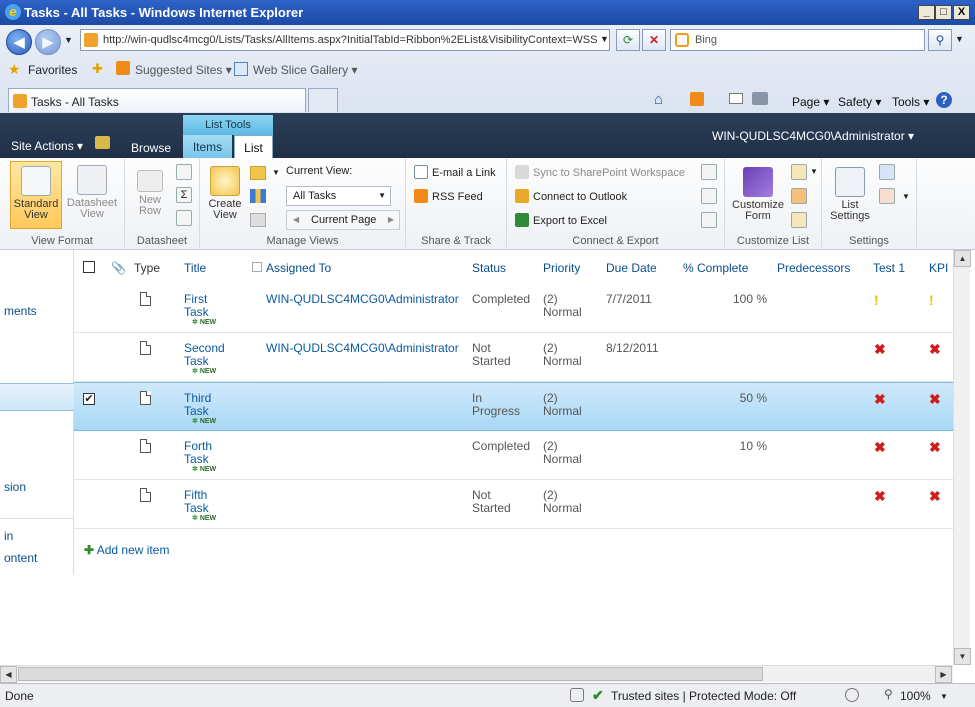  What do you see at coordinates (195, 268) in the screenshot?
I see `column-header-title: Title` at bounding box center [195, 268].